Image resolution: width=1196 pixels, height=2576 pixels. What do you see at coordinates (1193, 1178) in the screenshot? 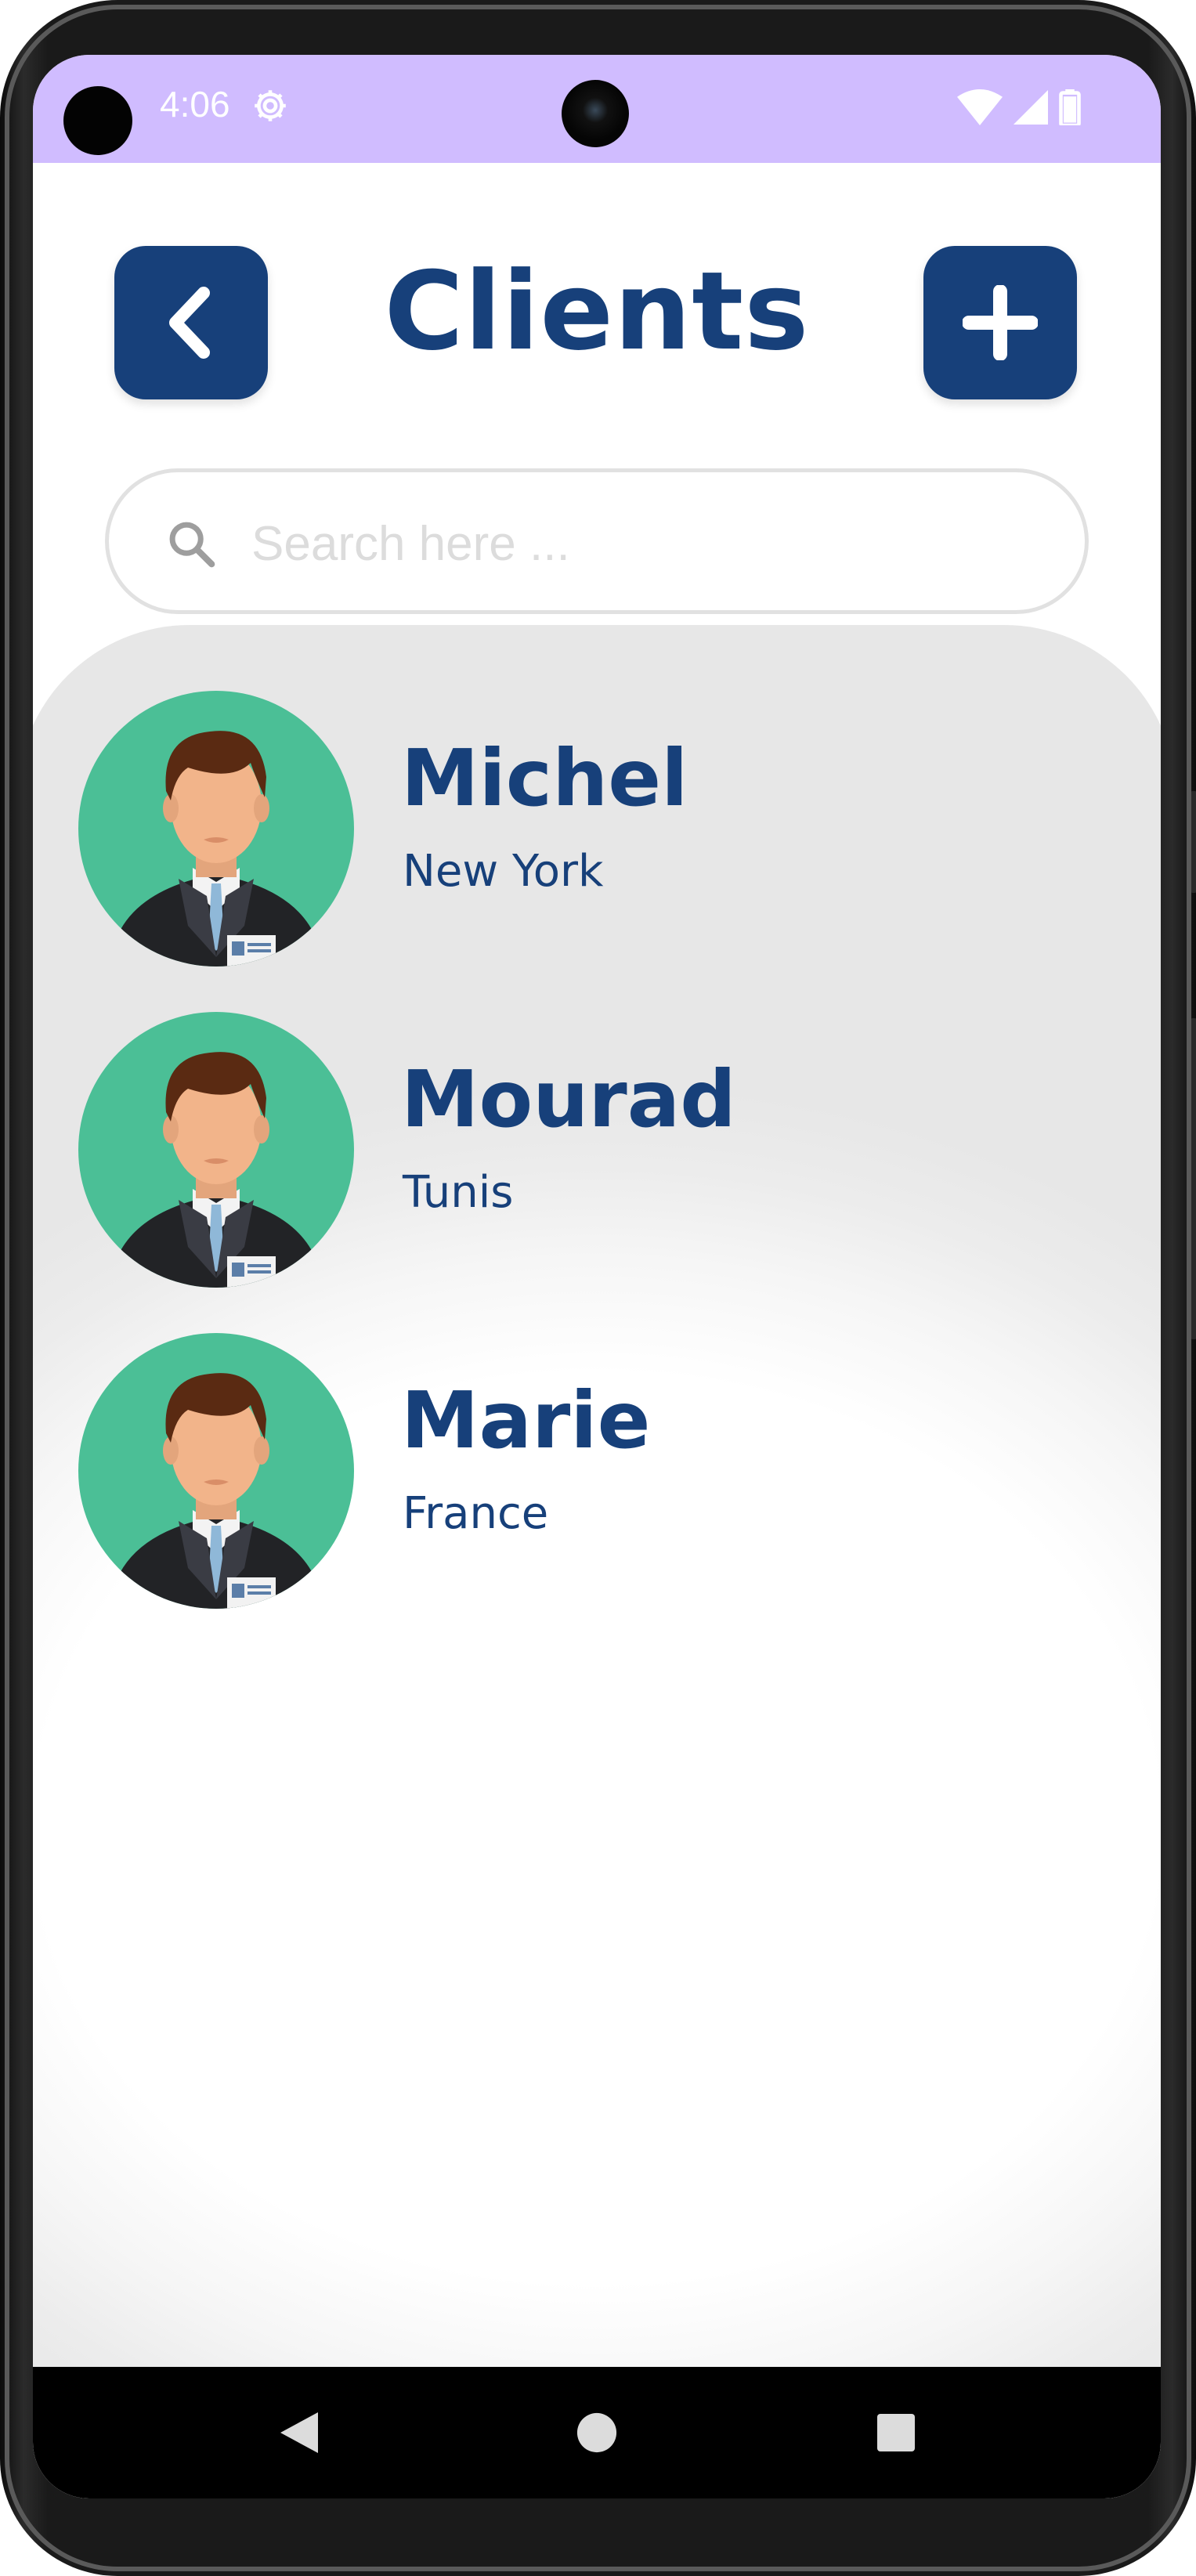
I see `volume-button` at bounding box center [1193, 1178].